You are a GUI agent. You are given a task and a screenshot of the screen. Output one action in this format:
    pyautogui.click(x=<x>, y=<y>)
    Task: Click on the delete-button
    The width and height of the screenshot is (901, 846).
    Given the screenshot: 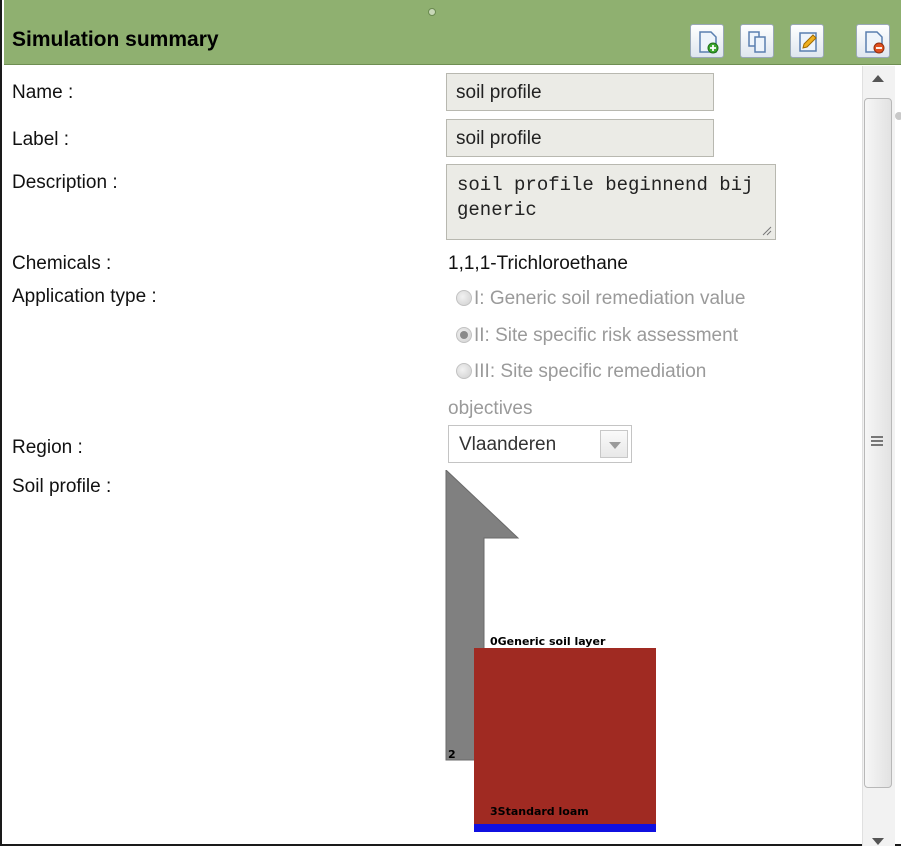 What is the action you would take?
    pyautogui.click(x=873, y=41)
    